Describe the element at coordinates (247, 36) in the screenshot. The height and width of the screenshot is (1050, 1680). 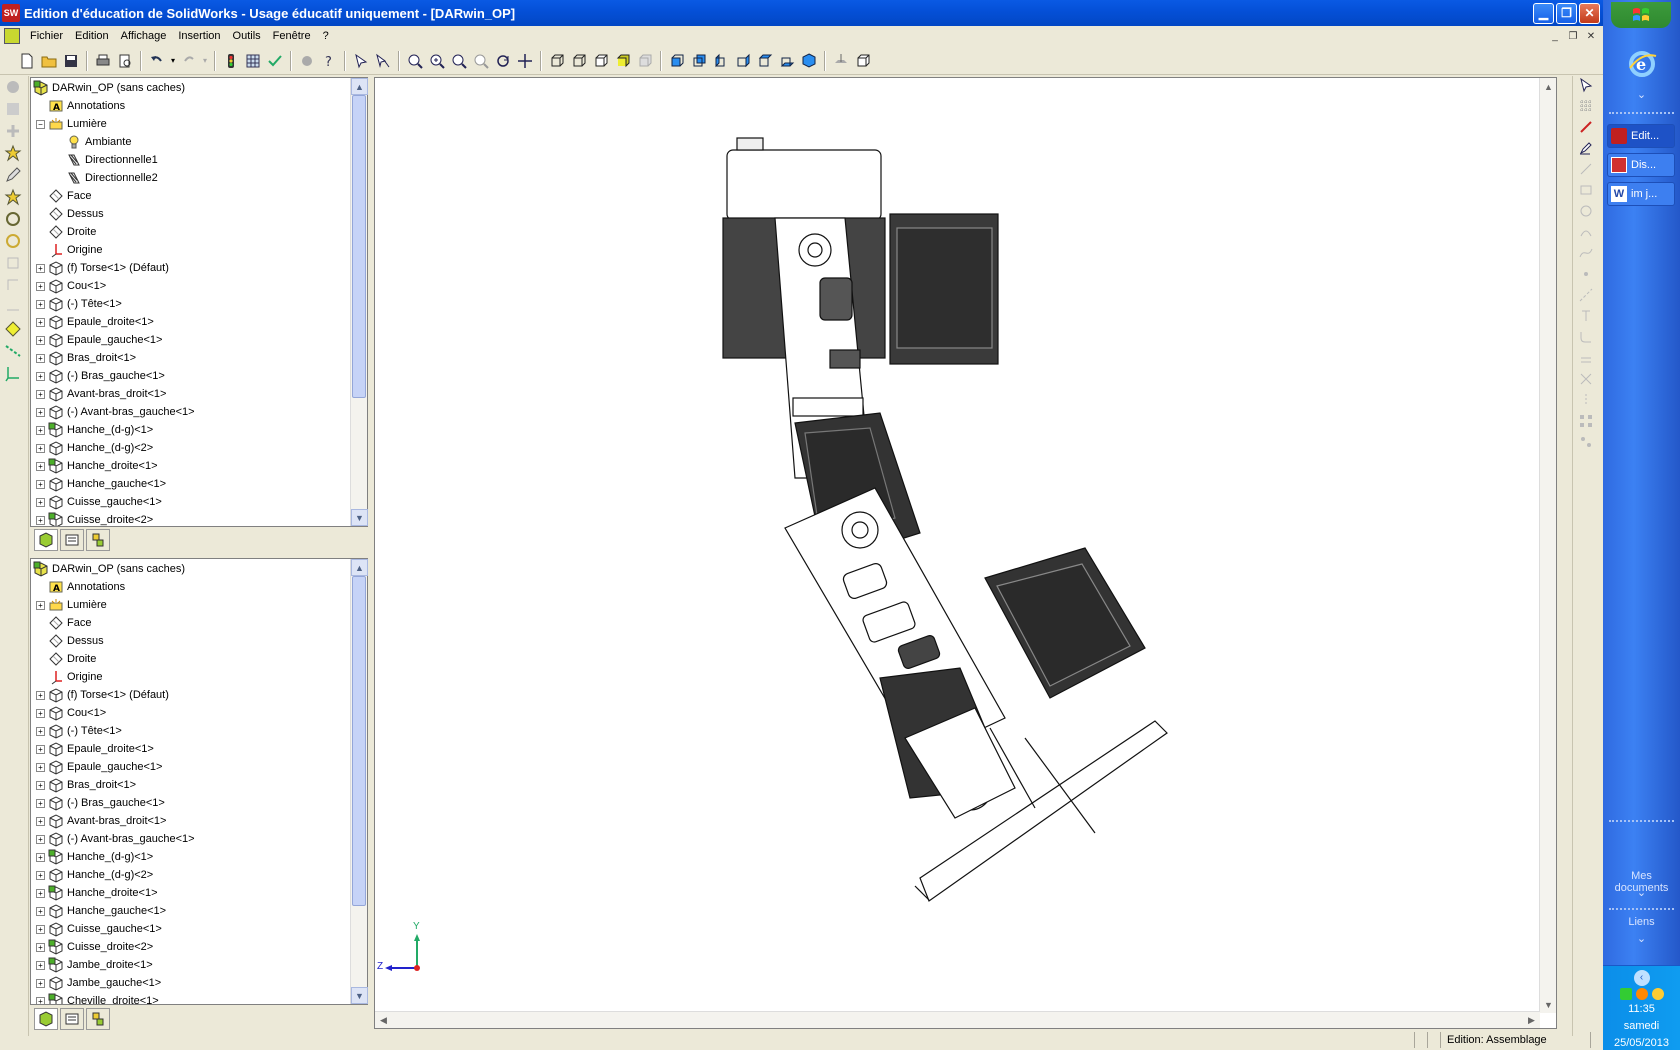
I see `menu-outils: Outils` at that location.